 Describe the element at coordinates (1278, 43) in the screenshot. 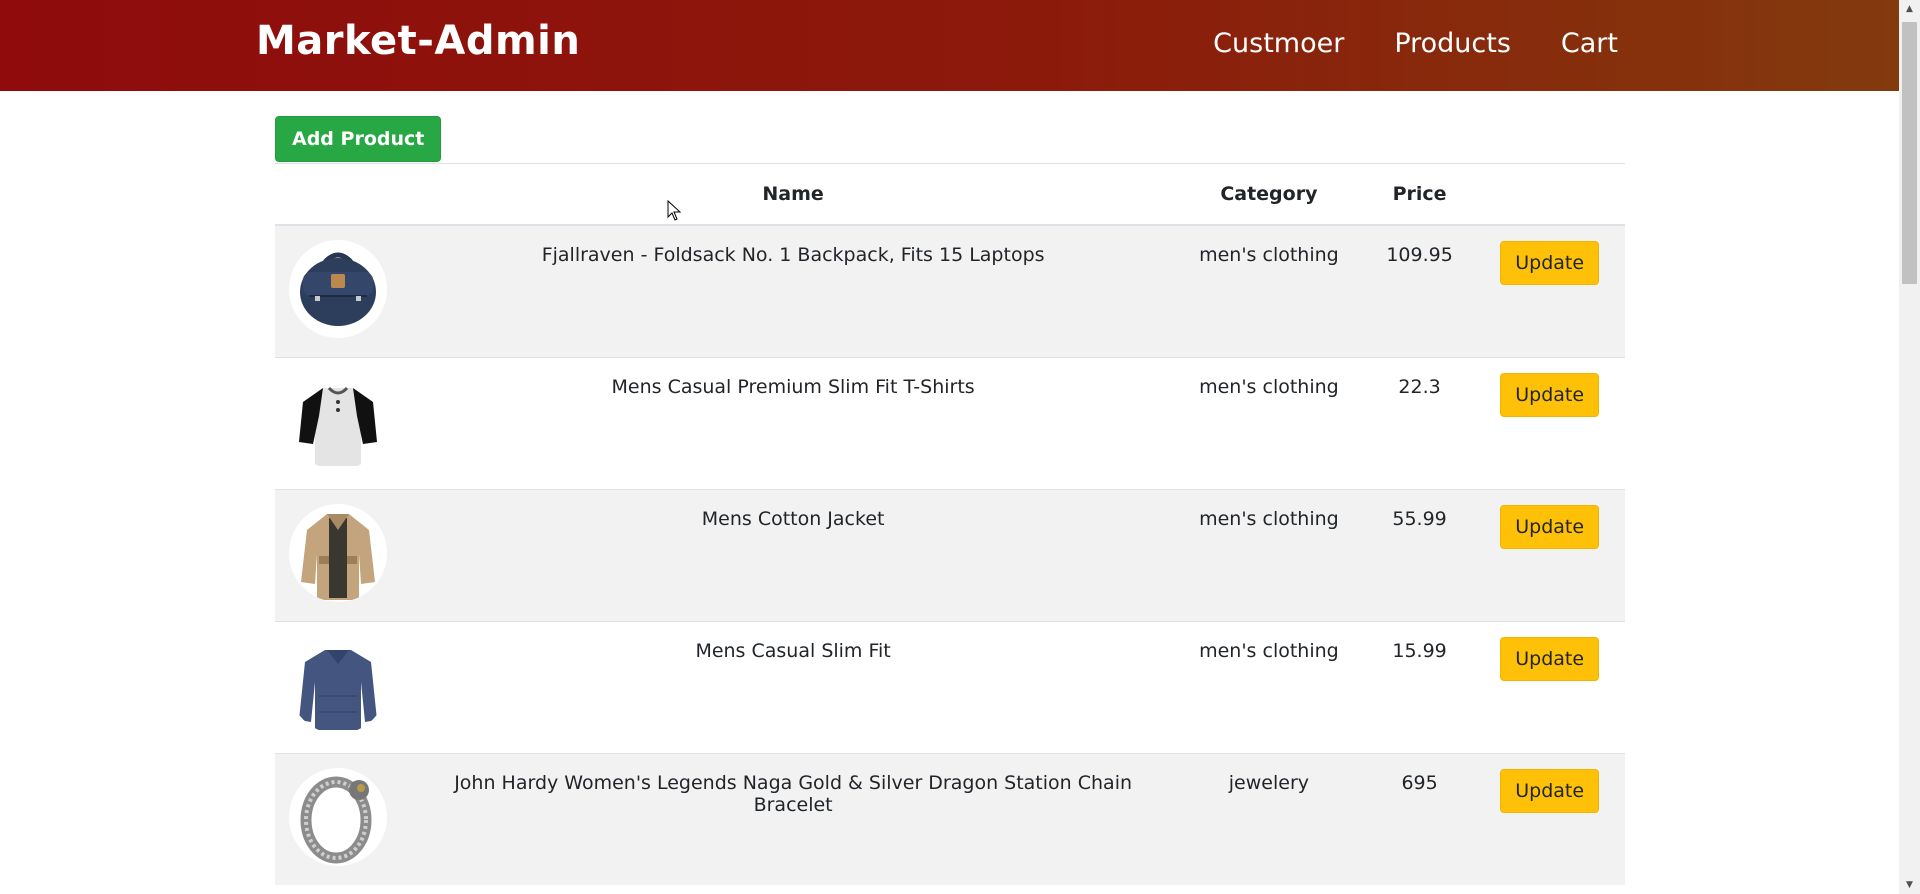

I see `nav-customer: Custmoer` at that location.